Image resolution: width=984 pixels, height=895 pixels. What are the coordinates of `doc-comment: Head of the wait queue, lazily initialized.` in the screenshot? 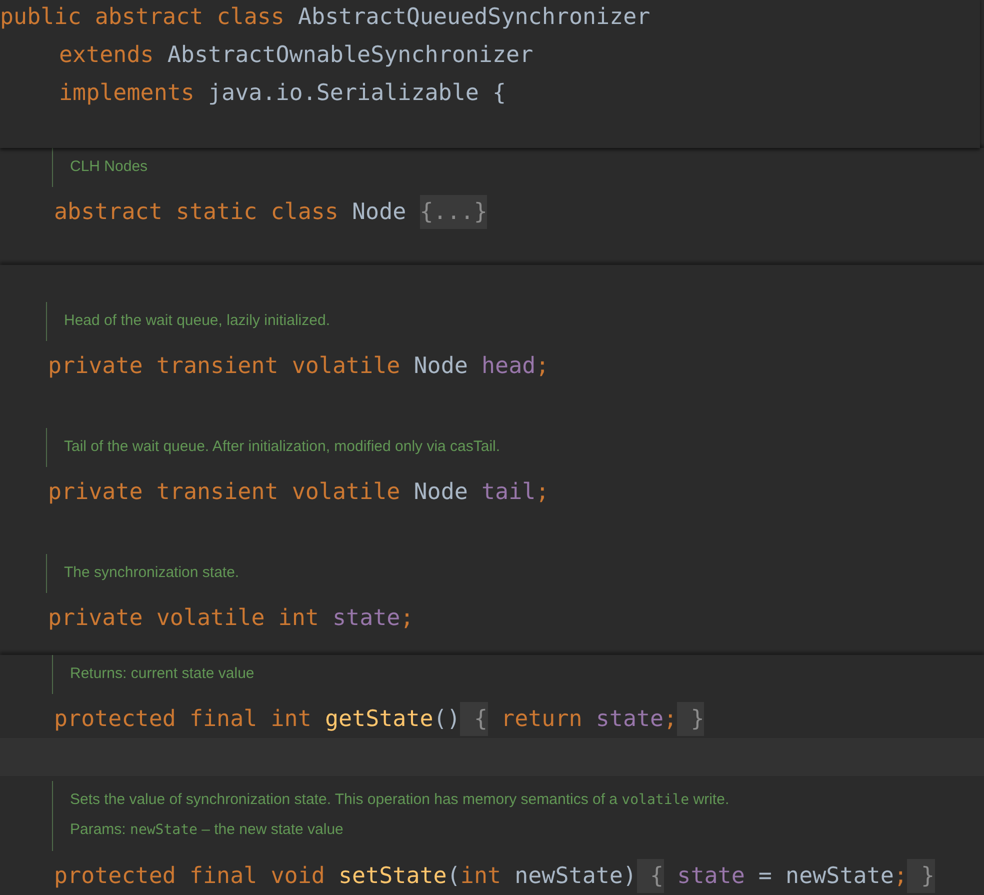 It's located at (197, 320).